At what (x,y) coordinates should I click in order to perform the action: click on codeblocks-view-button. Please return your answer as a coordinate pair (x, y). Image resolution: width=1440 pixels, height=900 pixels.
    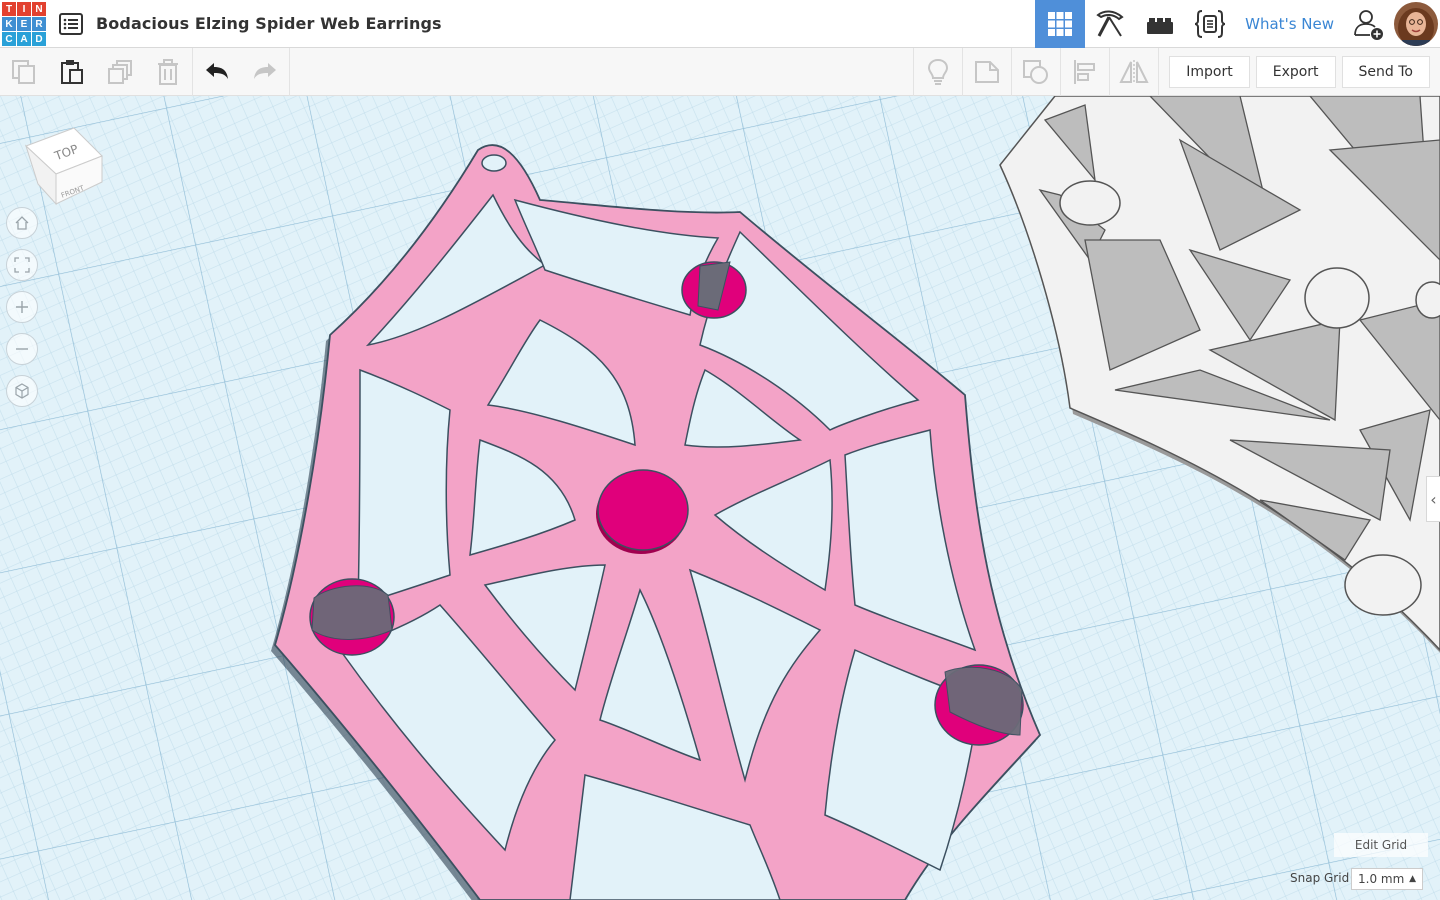
    Looking at the image, I should click on (1210, 24).